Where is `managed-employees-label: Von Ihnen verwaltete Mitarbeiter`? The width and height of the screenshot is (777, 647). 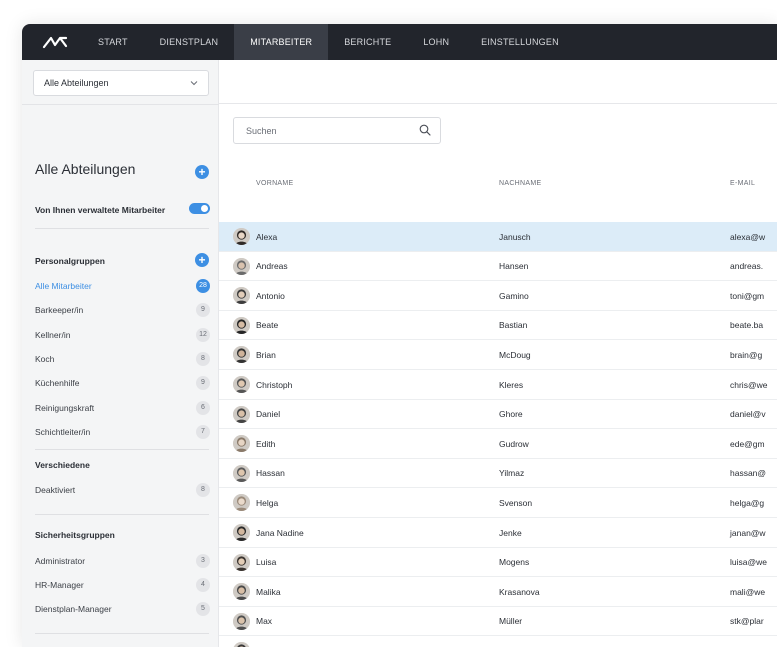 managed-employees-label: Von Ihnen verwaltete Mitarbeiter is located at coordinates (100, 210).